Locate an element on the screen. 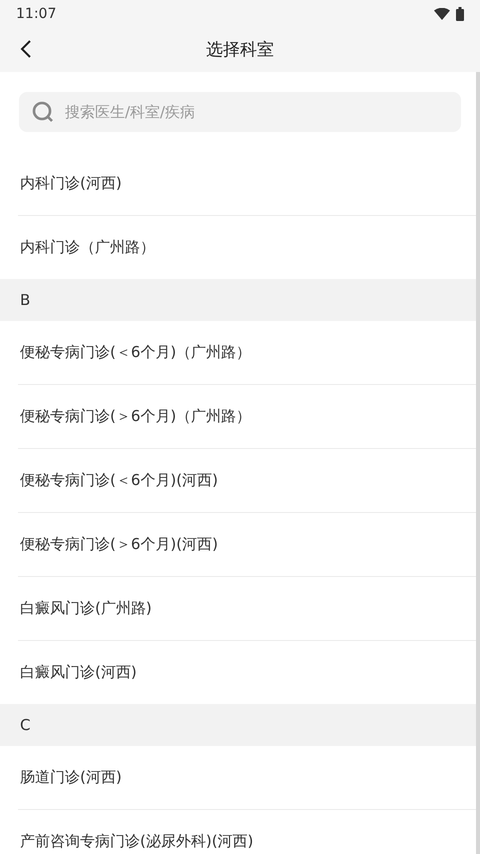 The height and width of the screenshot is (854, 480). page-title: 选择科室 is located at coordinates (240, 50).